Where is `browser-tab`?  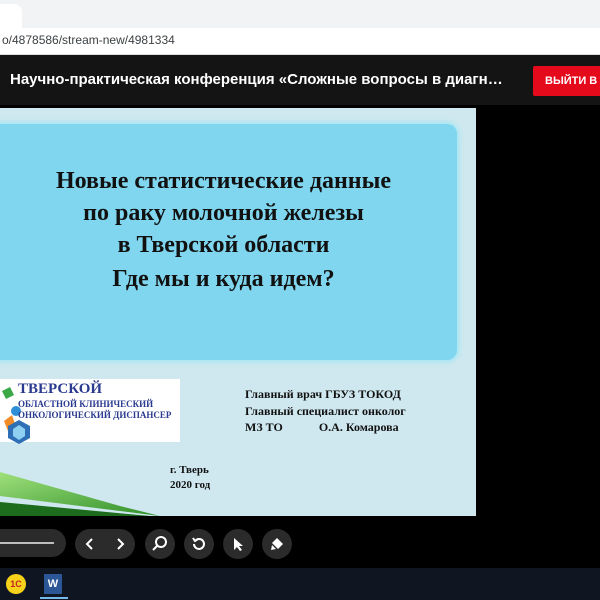
browser-tab is located at coordinates (11, 16).